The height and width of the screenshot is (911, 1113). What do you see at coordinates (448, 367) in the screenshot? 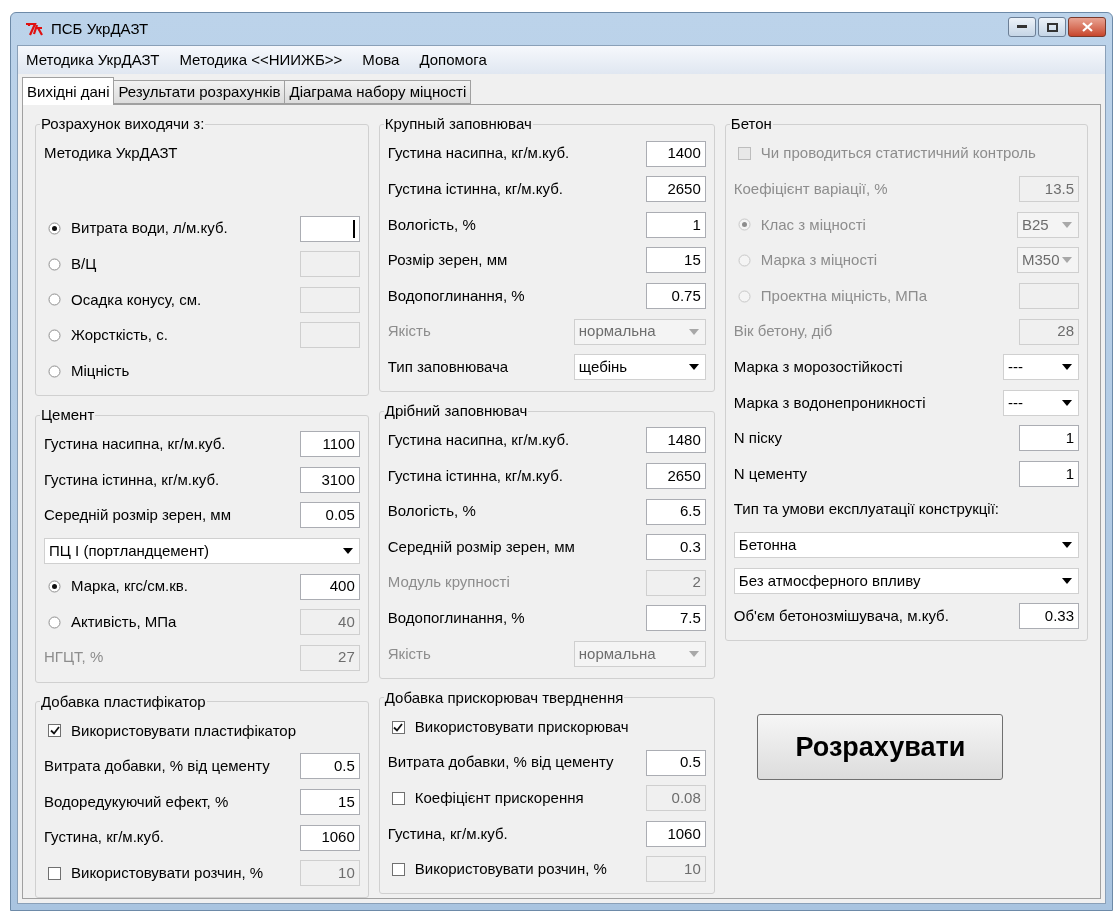
I see `field-label: Тип заповнювача` at bounding box center [448, 367].